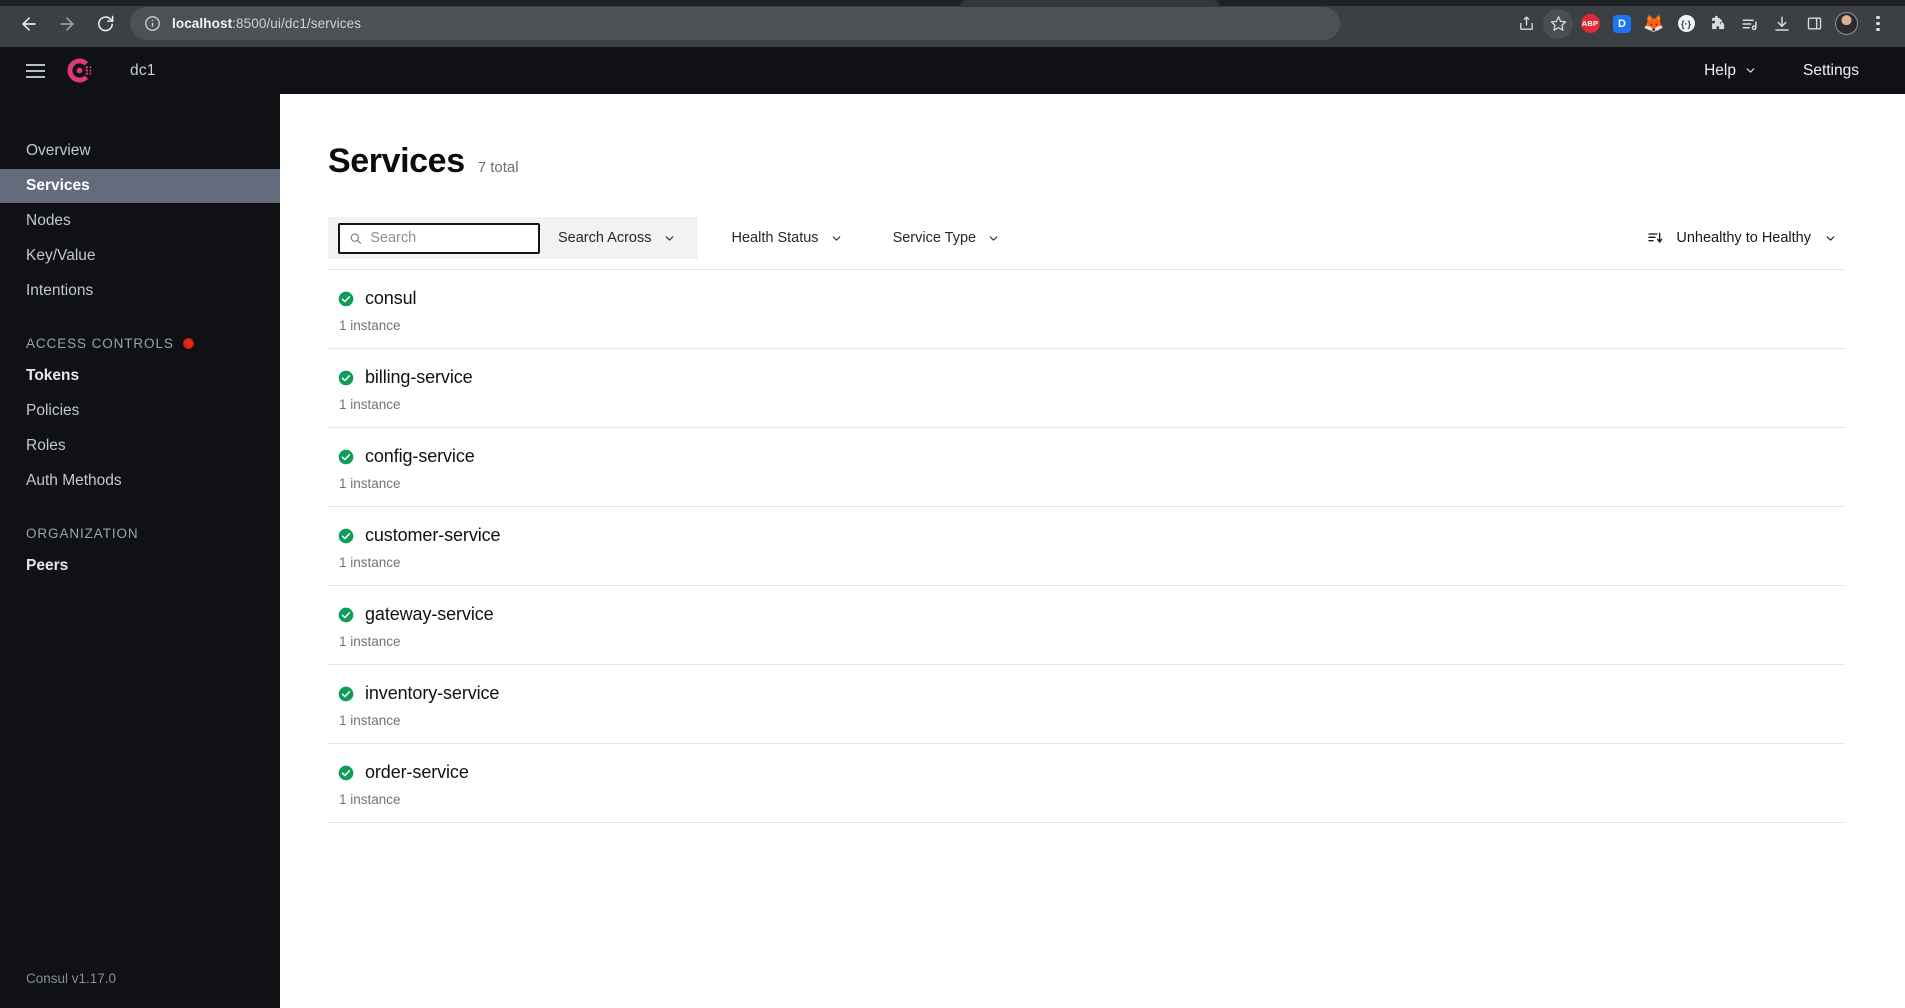 The width and height of the screenshot is (1905, 1008). I want to click on downloads-button, so click(1782, 24).